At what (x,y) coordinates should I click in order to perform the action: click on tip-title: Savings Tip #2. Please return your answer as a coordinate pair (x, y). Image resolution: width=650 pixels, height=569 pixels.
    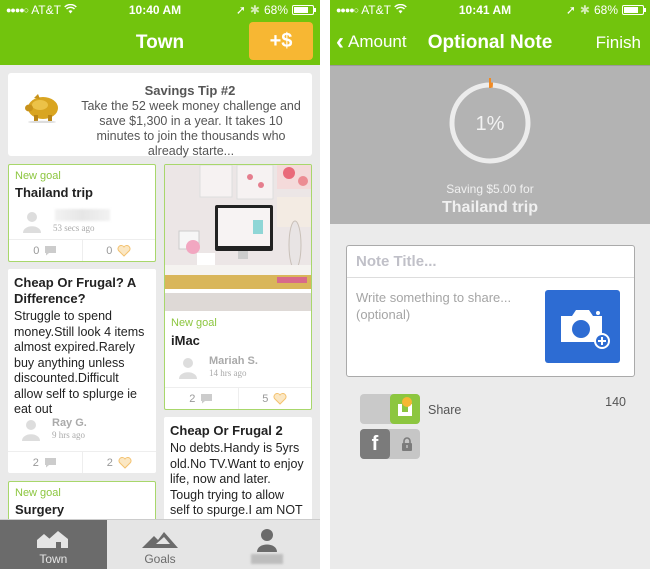
    Looking at the image, I should click on (190, 90).